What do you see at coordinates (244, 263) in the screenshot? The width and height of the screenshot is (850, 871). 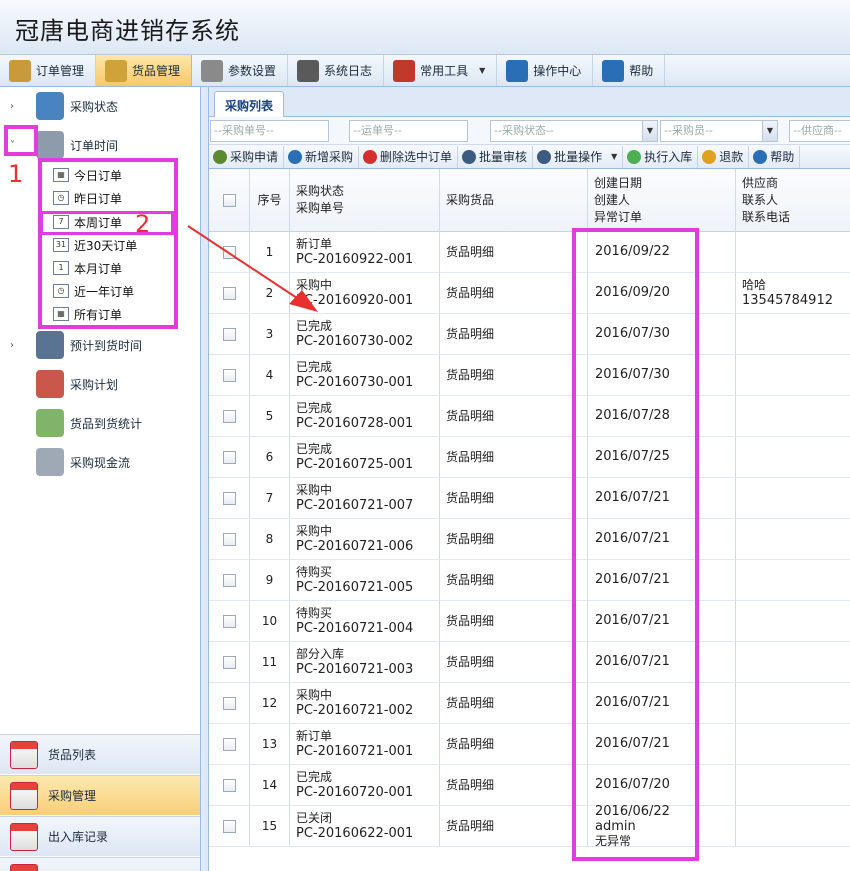 I see `arrow-line` at bounding box center [244, 263].